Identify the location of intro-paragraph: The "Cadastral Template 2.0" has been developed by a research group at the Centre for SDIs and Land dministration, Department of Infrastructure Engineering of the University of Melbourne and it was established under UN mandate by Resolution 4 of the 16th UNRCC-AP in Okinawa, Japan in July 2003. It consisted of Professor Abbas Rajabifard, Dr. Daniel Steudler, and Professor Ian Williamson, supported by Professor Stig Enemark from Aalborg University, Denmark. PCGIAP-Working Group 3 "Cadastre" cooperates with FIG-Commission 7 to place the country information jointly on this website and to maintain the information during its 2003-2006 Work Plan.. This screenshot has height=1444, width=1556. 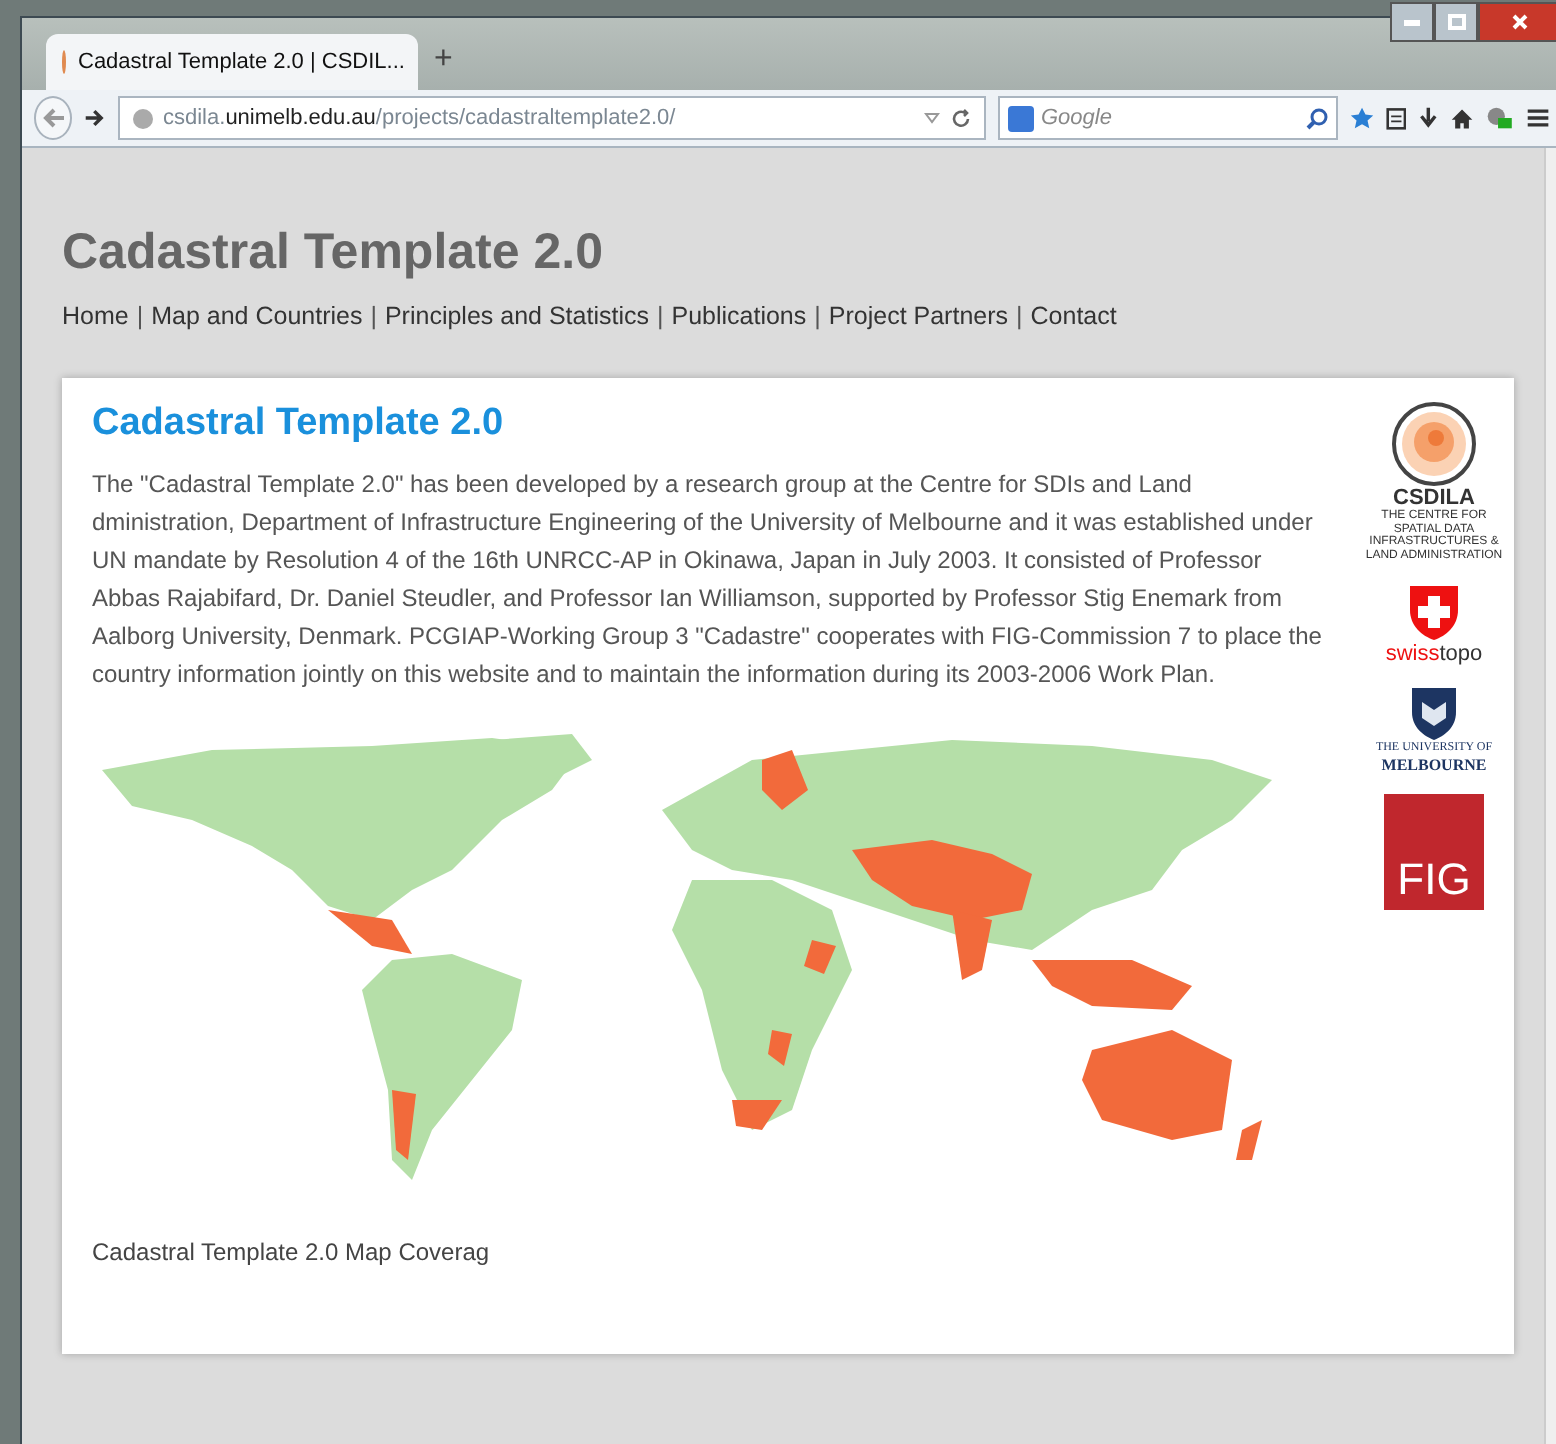
(708, 580).